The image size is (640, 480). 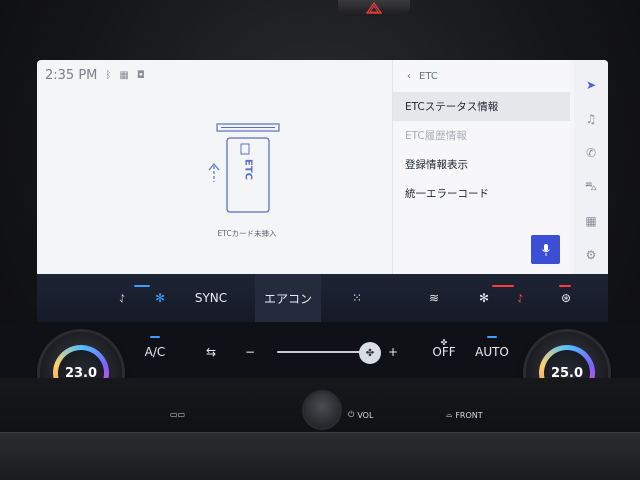 I want to click on seat-fan-right-button: ✻, so click(x=484, y=298).